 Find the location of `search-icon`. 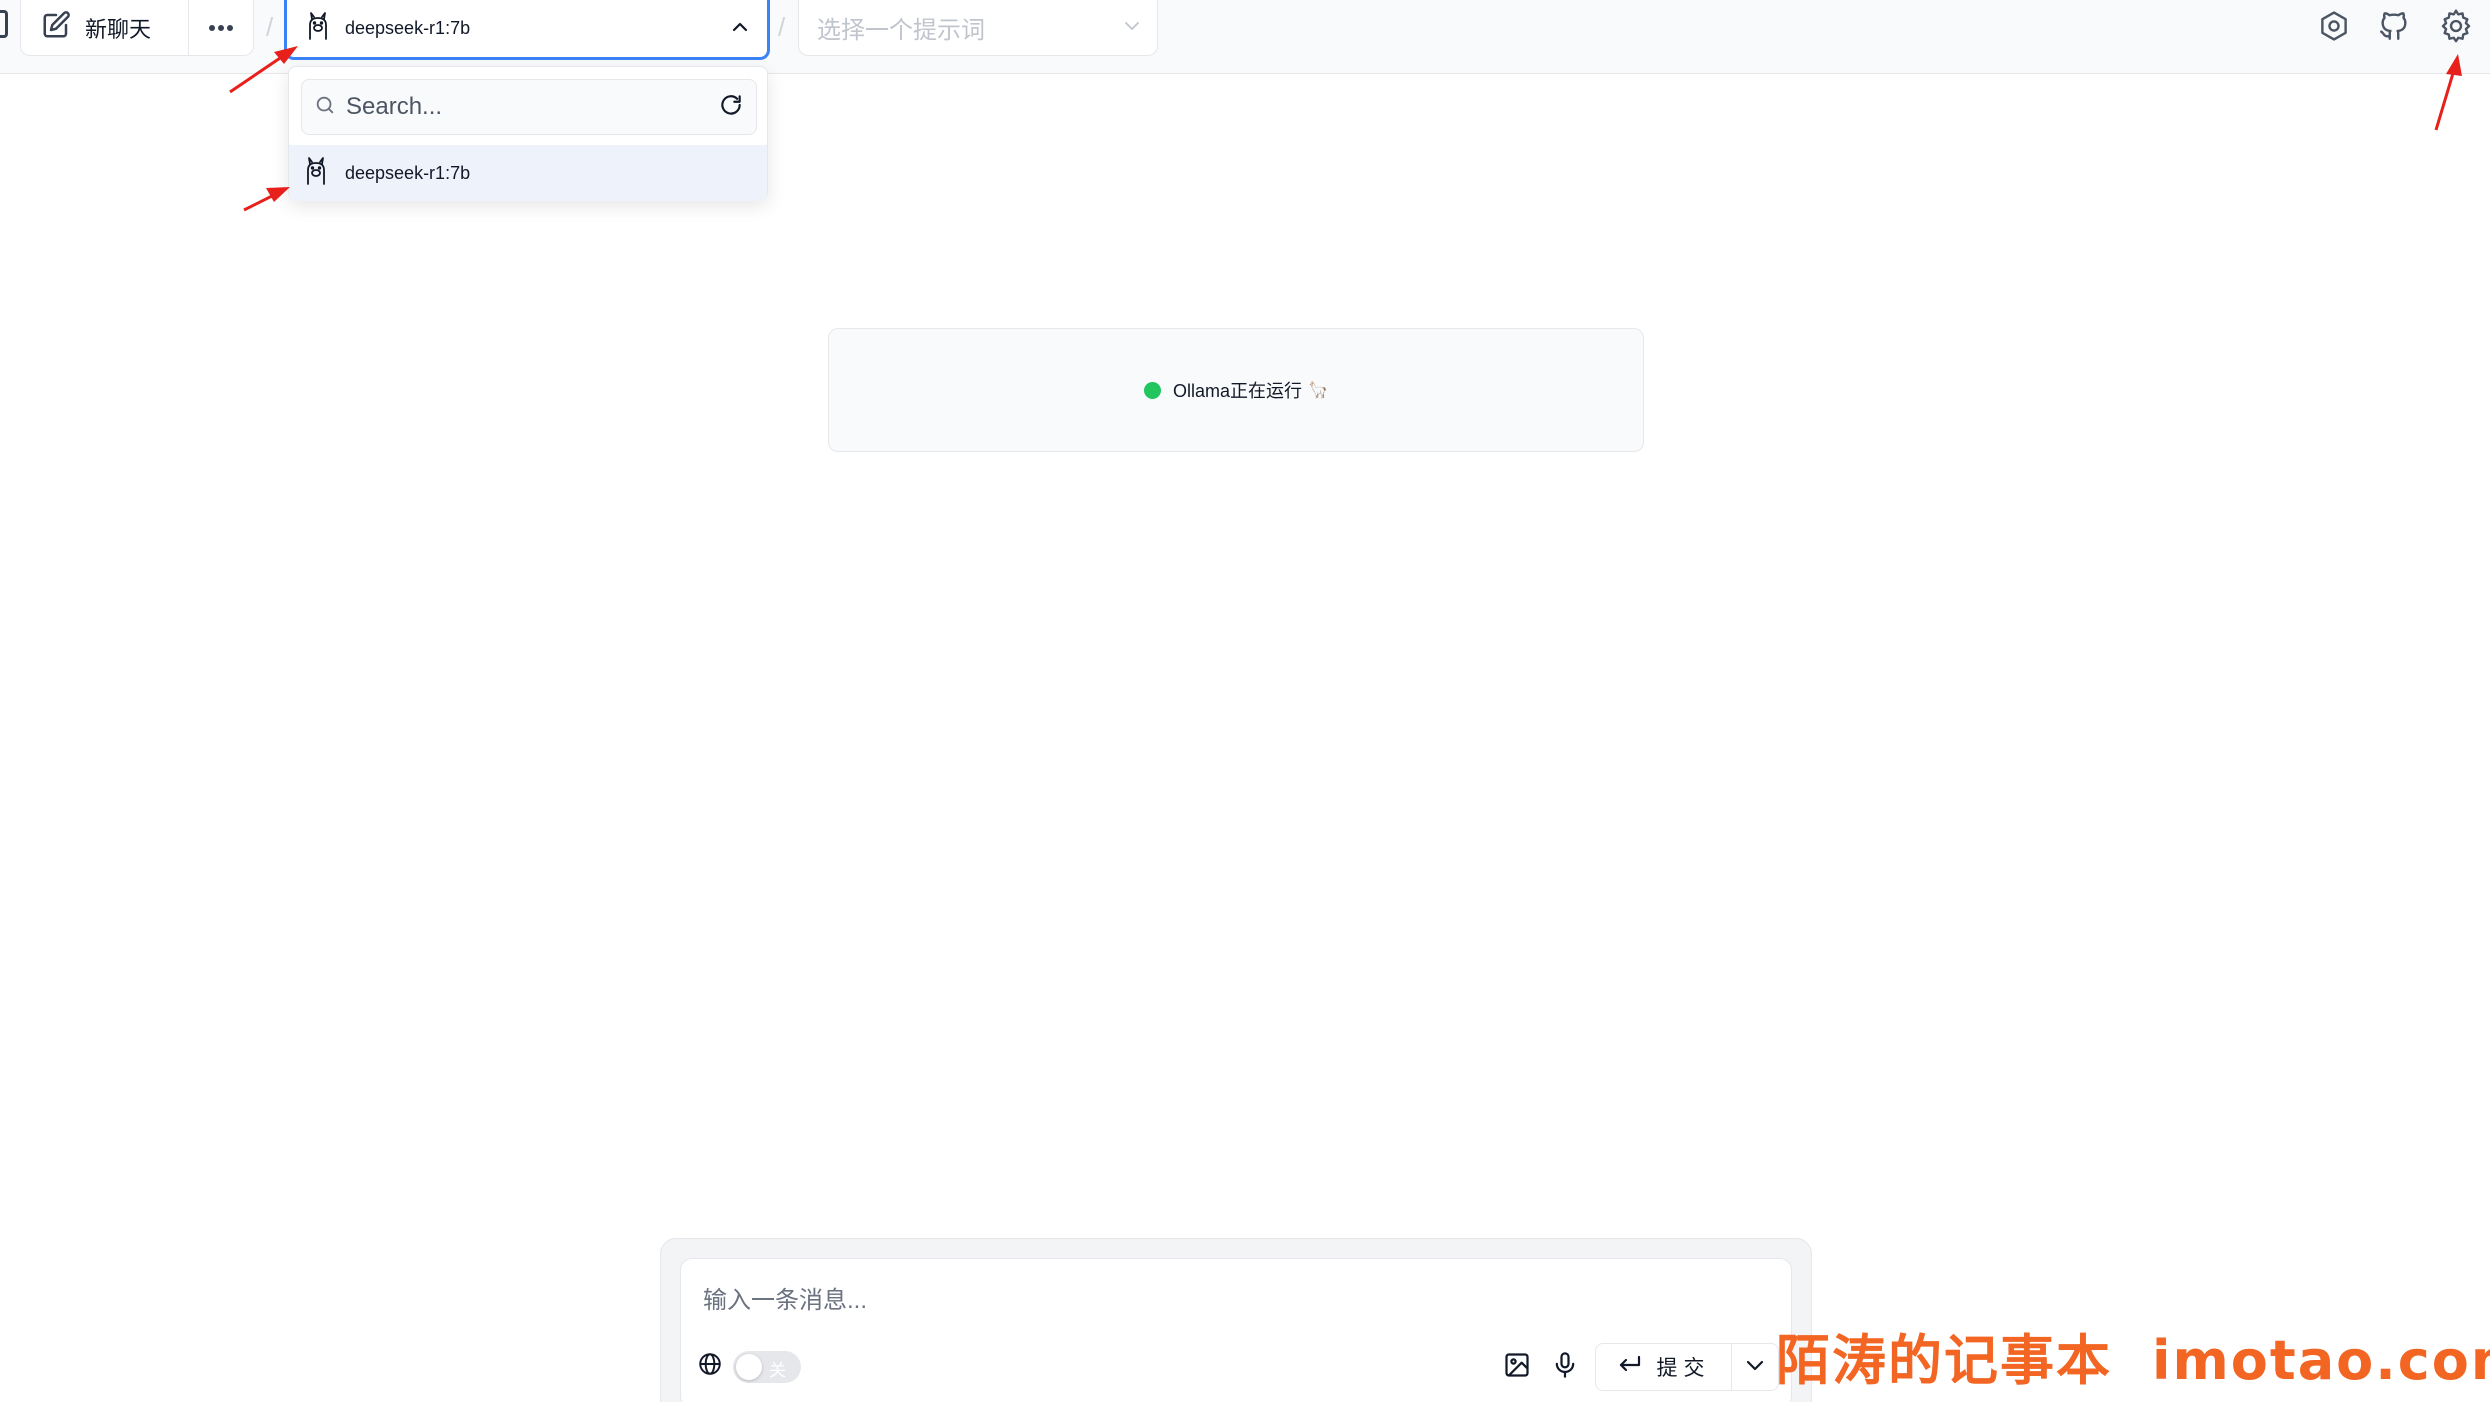

search-icon is located at coordinates (325, 107).